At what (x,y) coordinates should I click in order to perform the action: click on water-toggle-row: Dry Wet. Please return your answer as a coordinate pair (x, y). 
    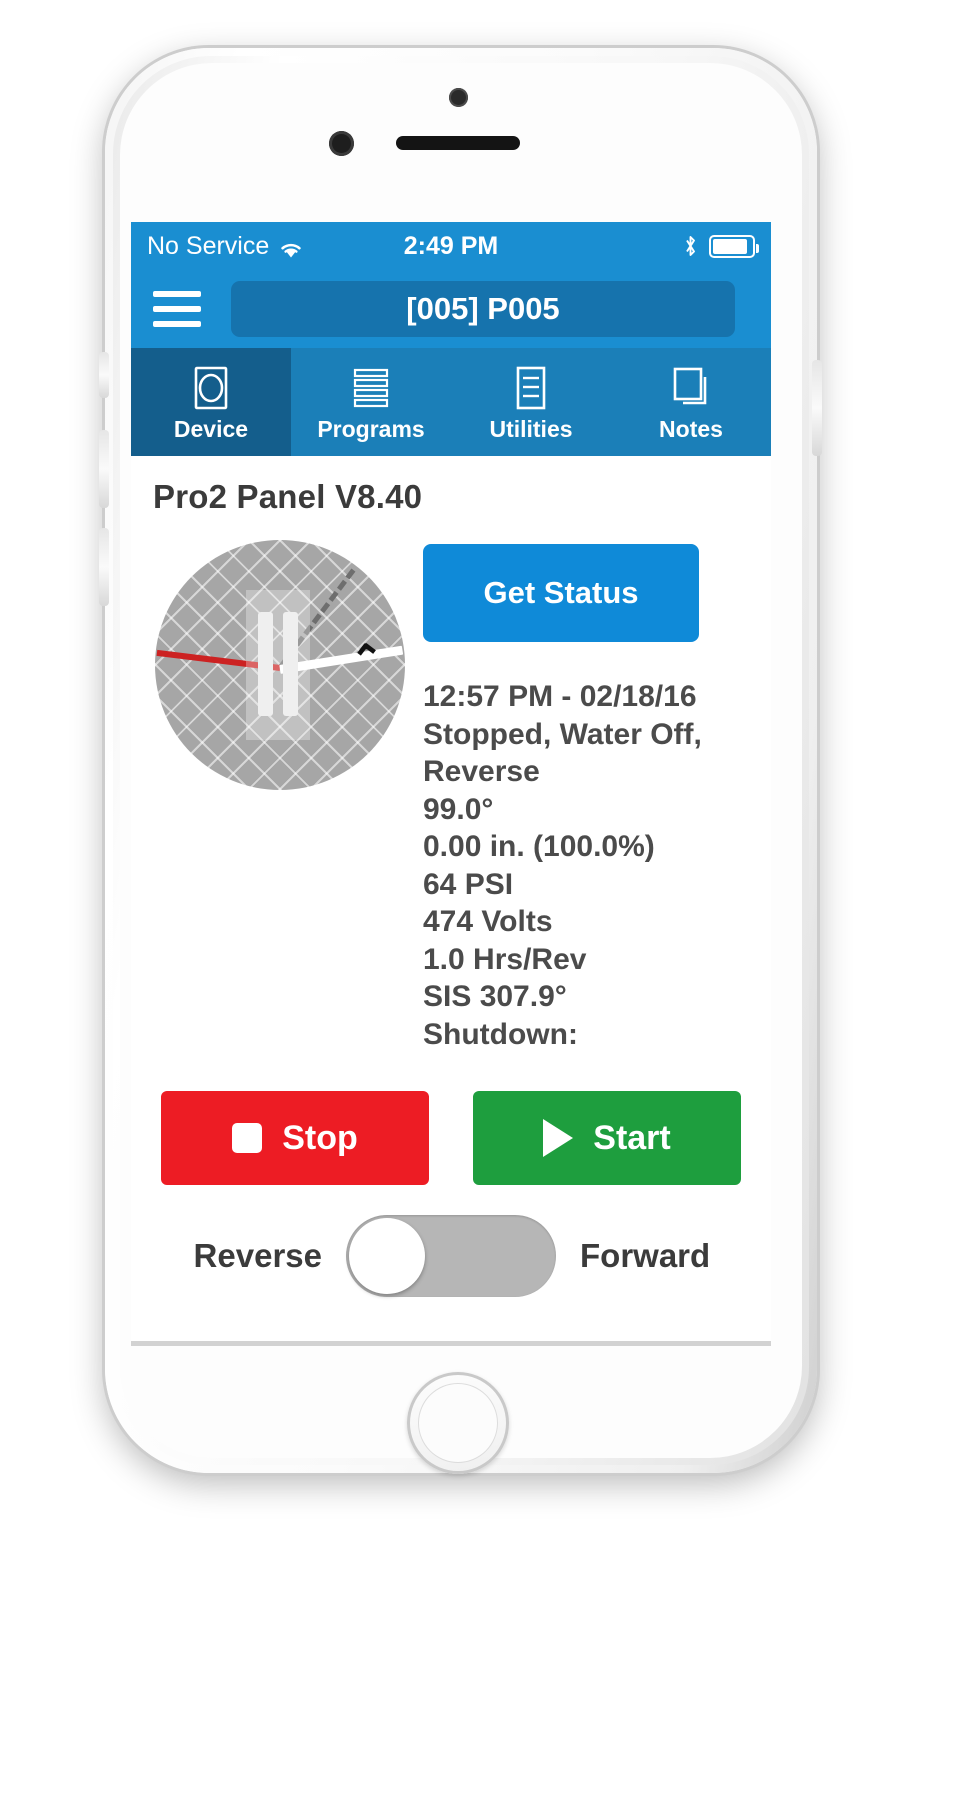
    Looking at the image, I should click on (451, 1343).